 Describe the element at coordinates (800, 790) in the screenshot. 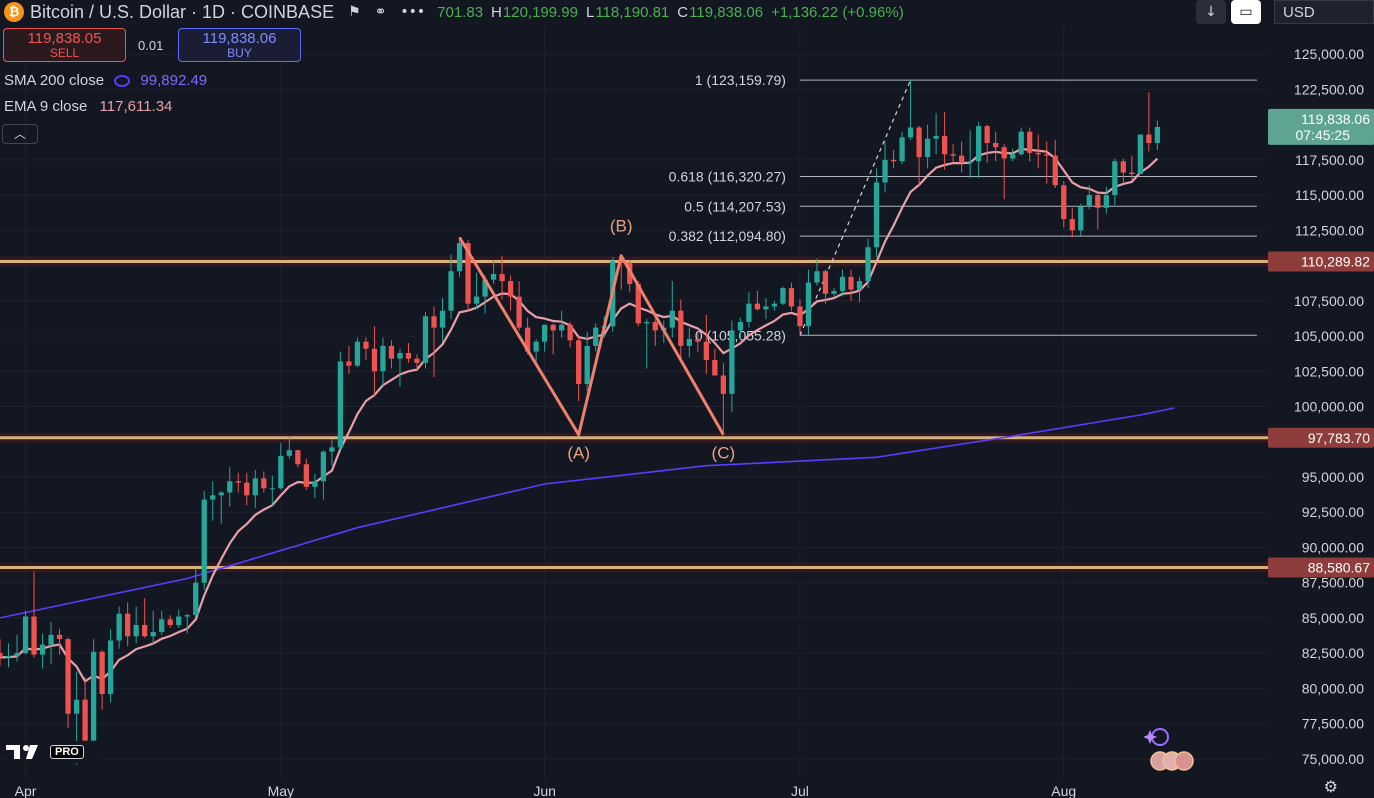

I see `time-tick-label: Jul` at that location.